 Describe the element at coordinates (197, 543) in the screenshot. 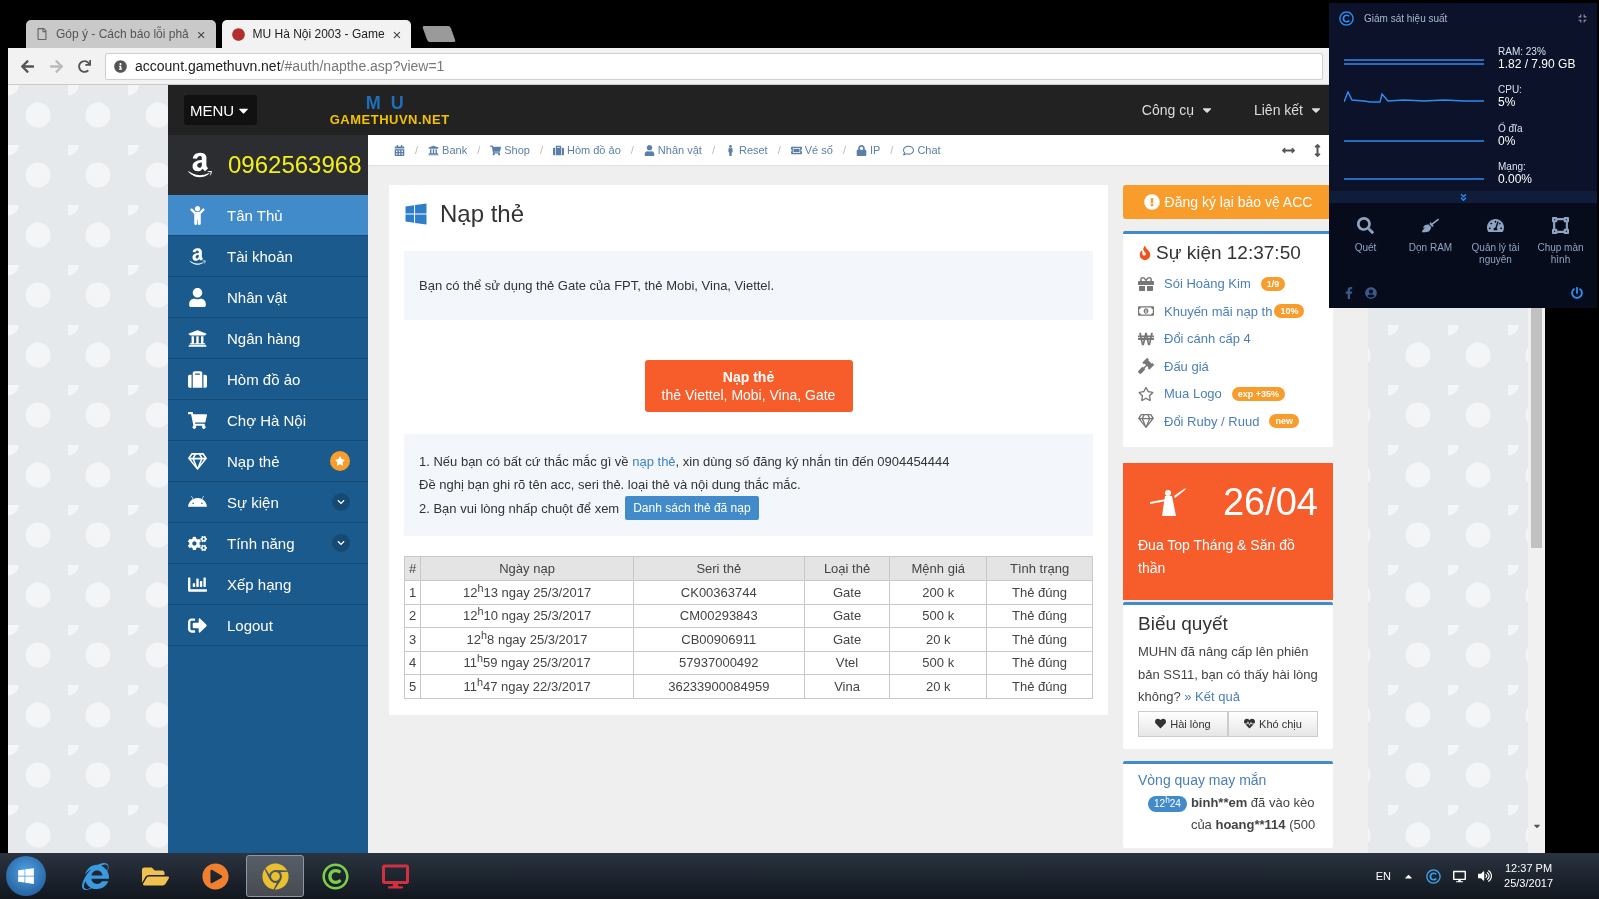

I see `gears-icon` at that location.